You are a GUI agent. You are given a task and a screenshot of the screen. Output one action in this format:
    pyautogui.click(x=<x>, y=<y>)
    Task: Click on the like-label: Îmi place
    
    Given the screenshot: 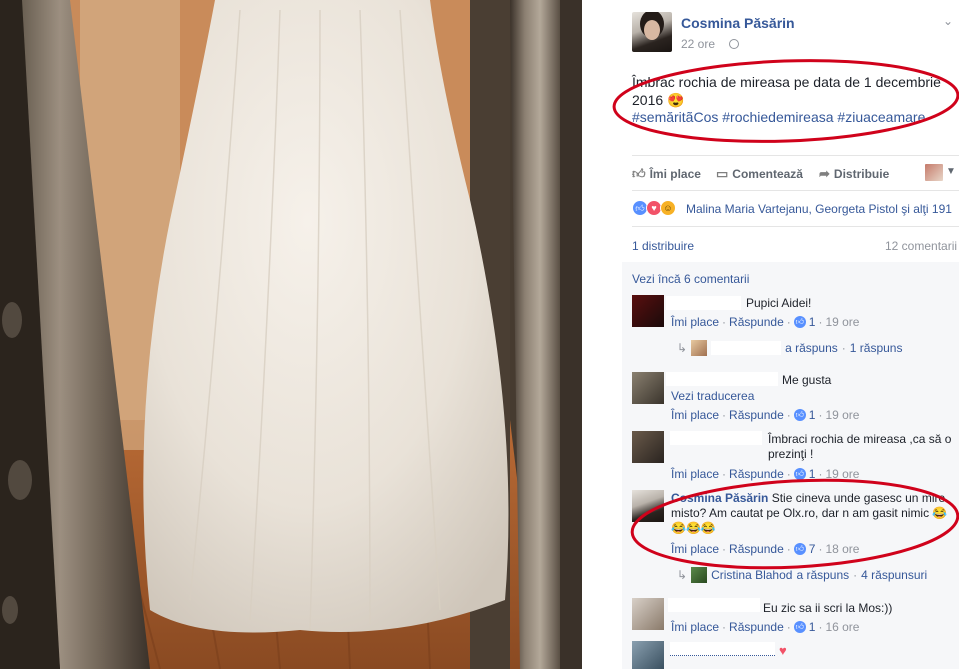 What is the action you would take?
    pyautogui.click(x=675, y=174)
    